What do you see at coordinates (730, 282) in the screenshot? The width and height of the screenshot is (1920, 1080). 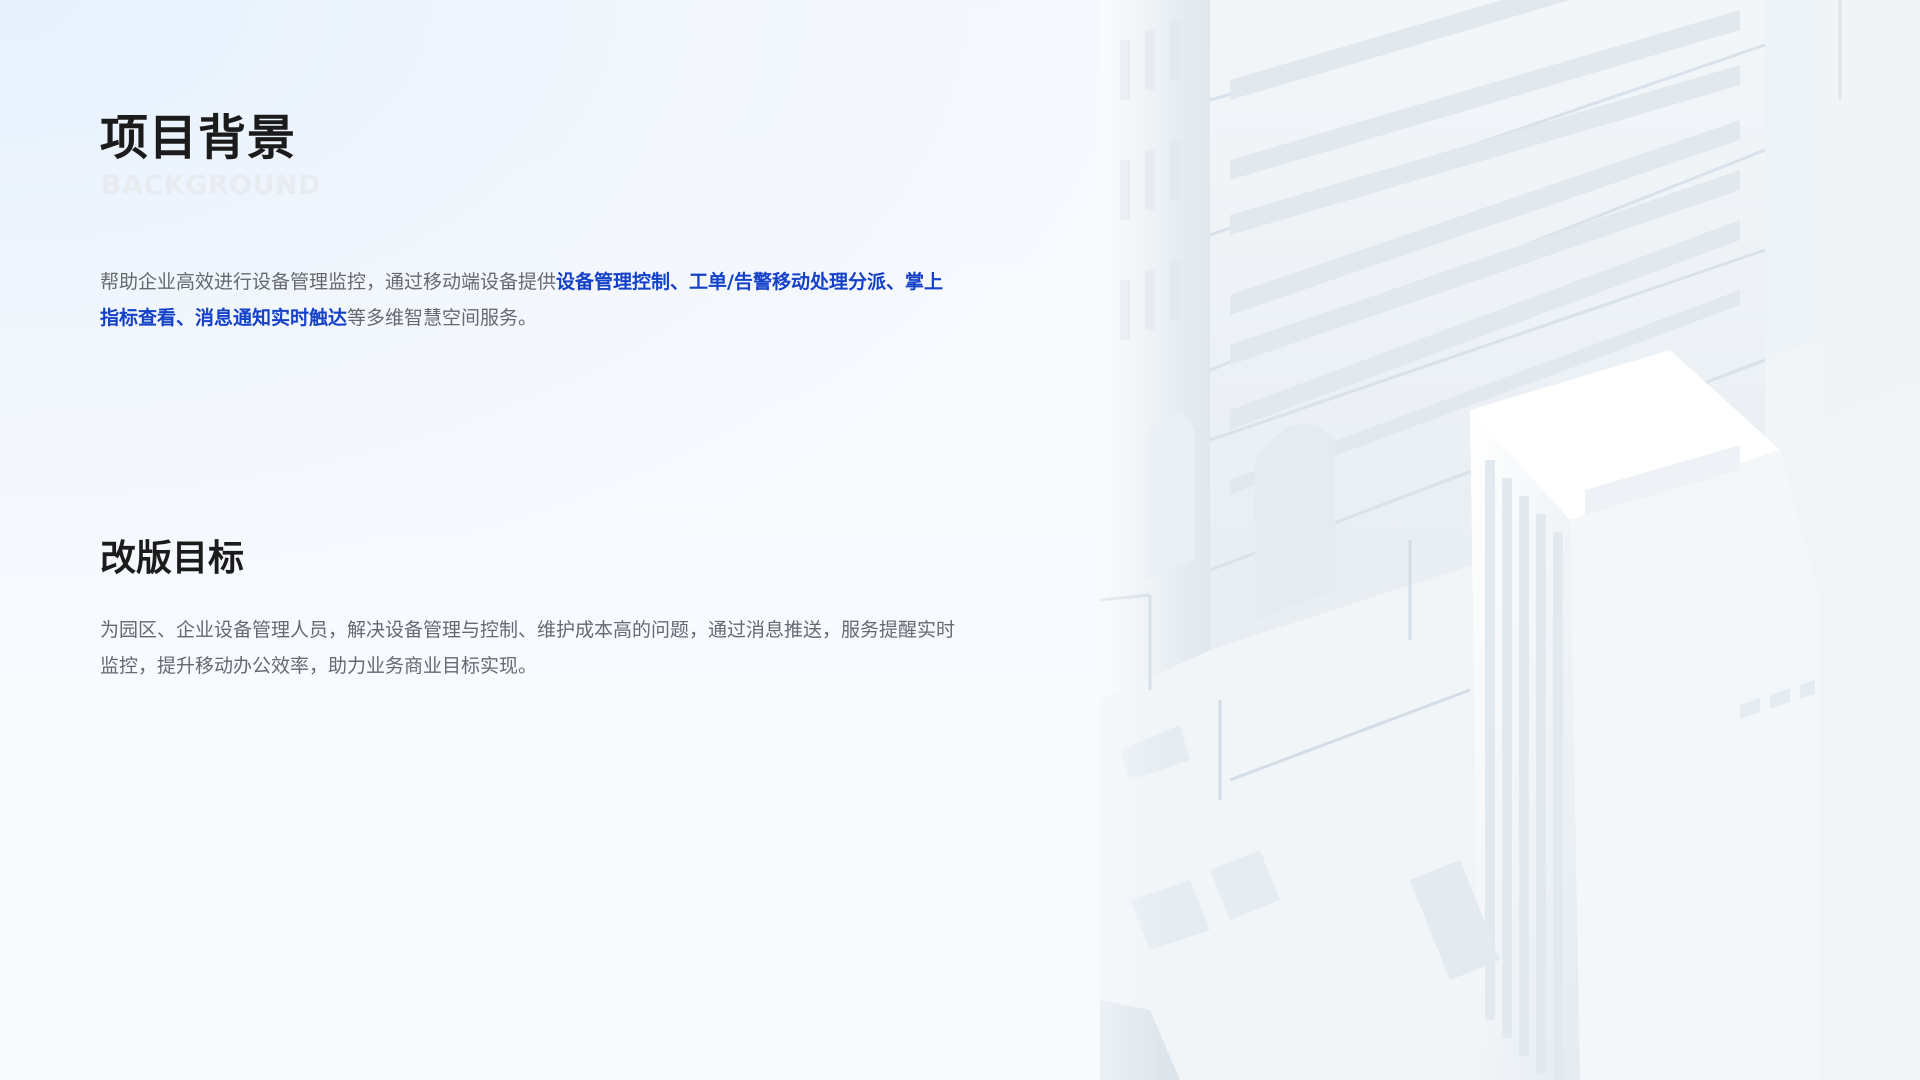 I see `background-highlight-1: 设备管理控制、工单/告警移动处理分派、` at bounding box center [730, 282].